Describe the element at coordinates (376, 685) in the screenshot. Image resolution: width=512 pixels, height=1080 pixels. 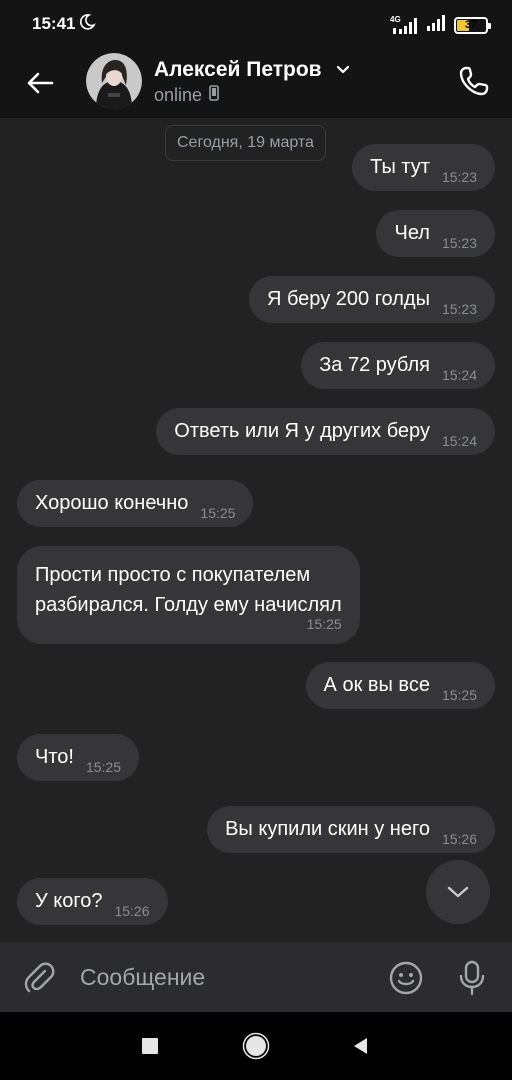
I see `message-text: А ок вы все` at that location.